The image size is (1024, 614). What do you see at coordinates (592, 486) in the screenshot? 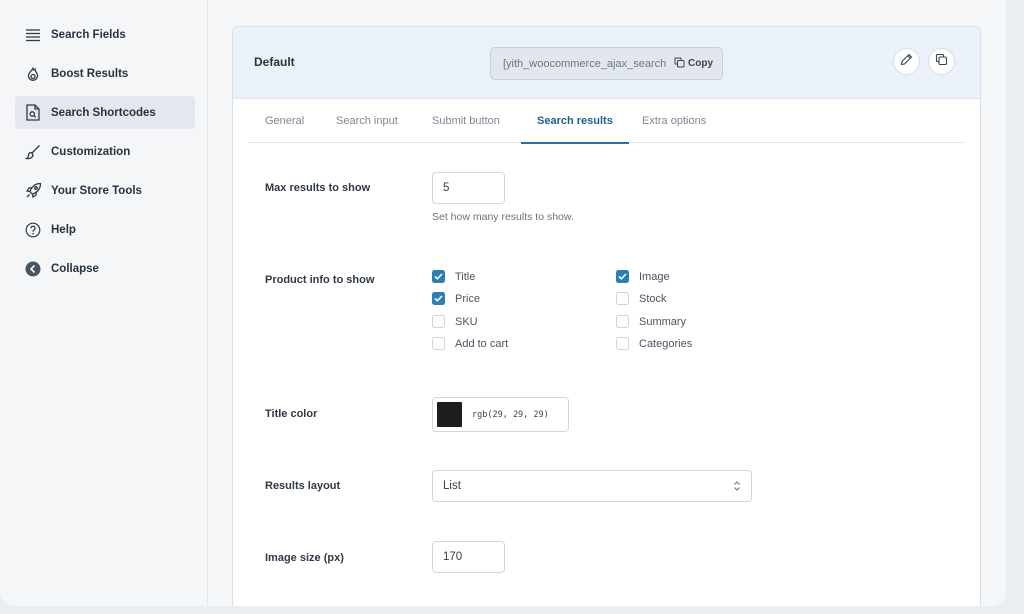
I see `results-layout-select: List` at bounding box center [592, 486].